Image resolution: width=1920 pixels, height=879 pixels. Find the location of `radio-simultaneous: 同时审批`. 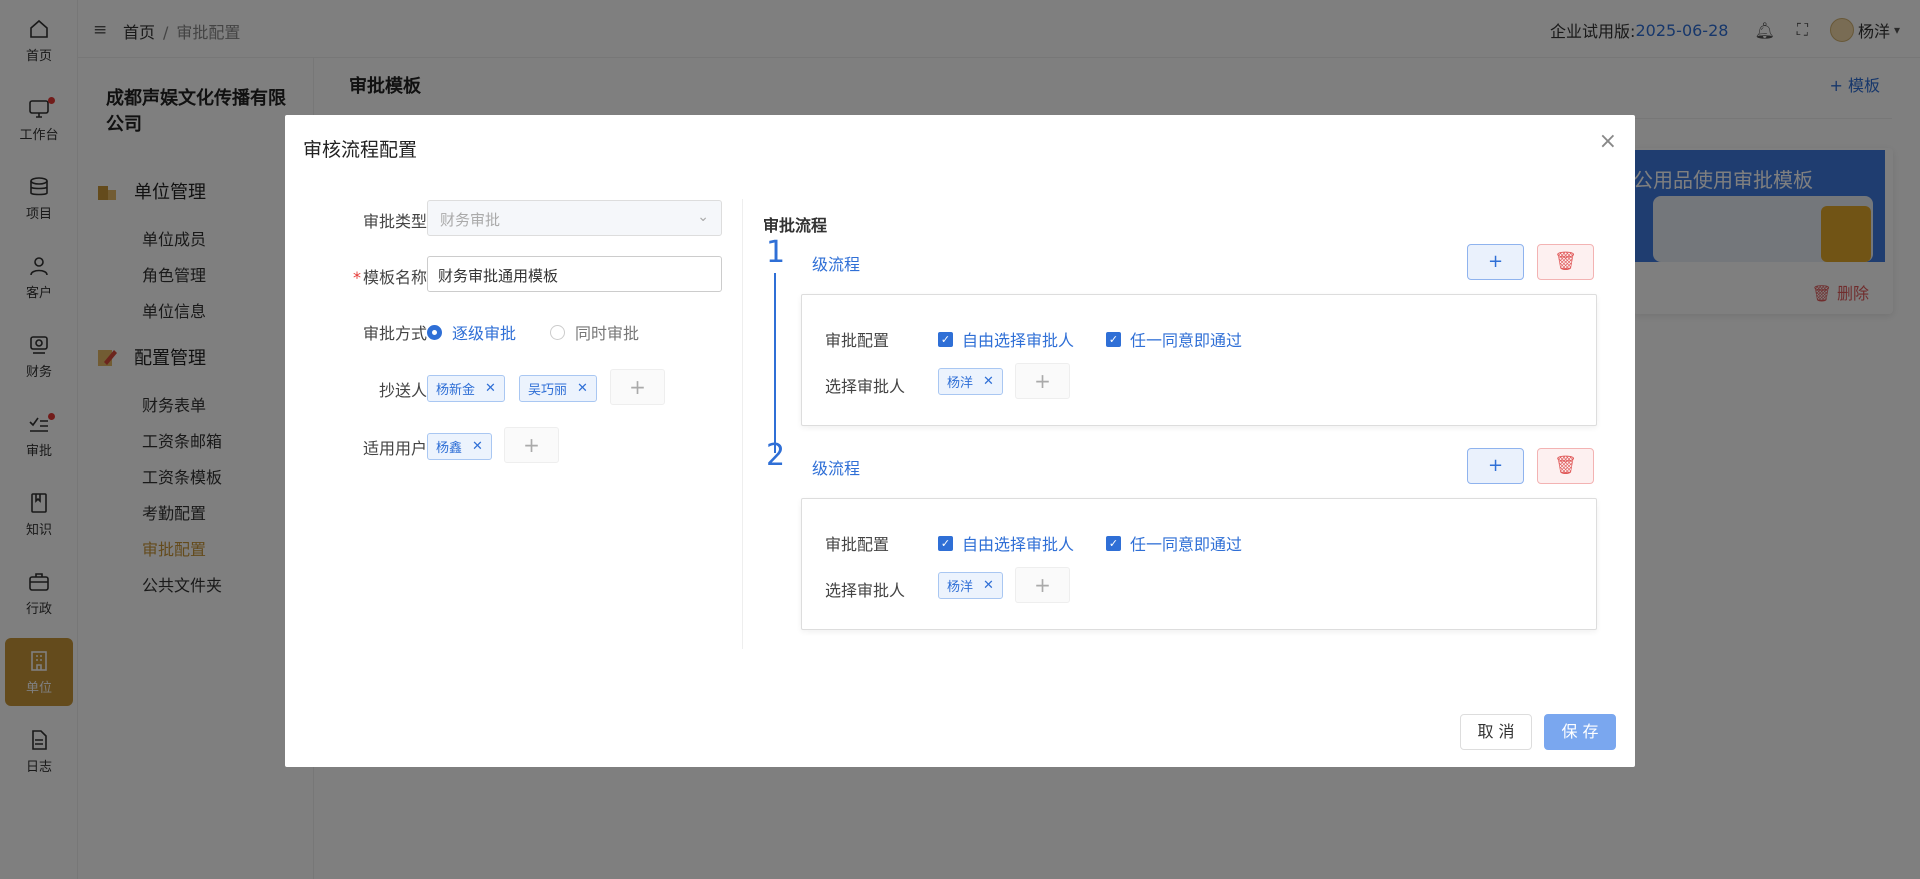

radio-simultaneous: 同时审批 is located at coordinates (594, 332).